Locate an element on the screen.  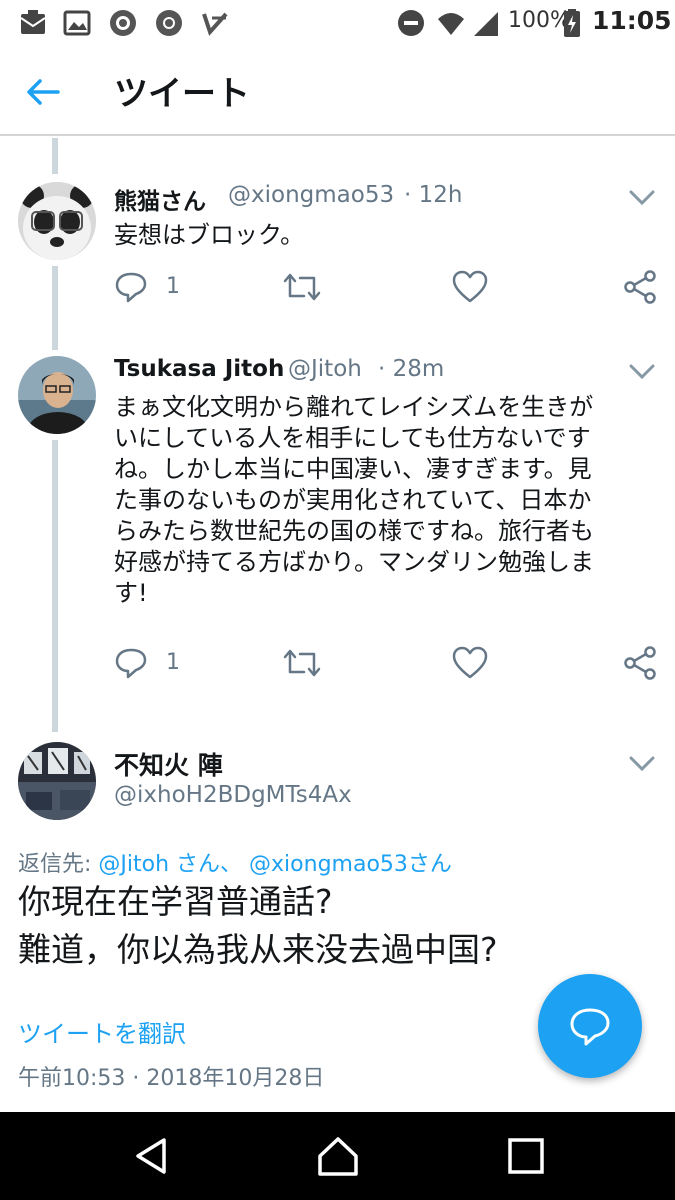
tweet-handle: @ixhoH2BDgMTs4Ax is located at coordinates (233, 795).